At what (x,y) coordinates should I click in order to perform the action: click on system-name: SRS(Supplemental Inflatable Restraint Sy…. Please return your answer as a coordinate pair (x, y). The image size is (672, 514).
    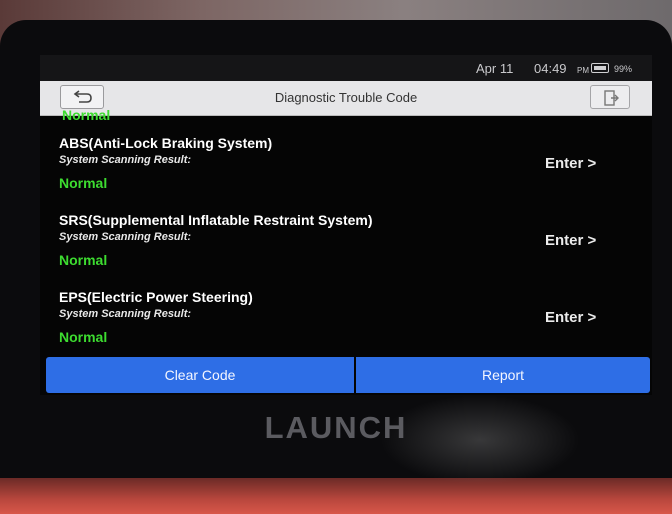
    Looking at the image, I should click on (216, 220).